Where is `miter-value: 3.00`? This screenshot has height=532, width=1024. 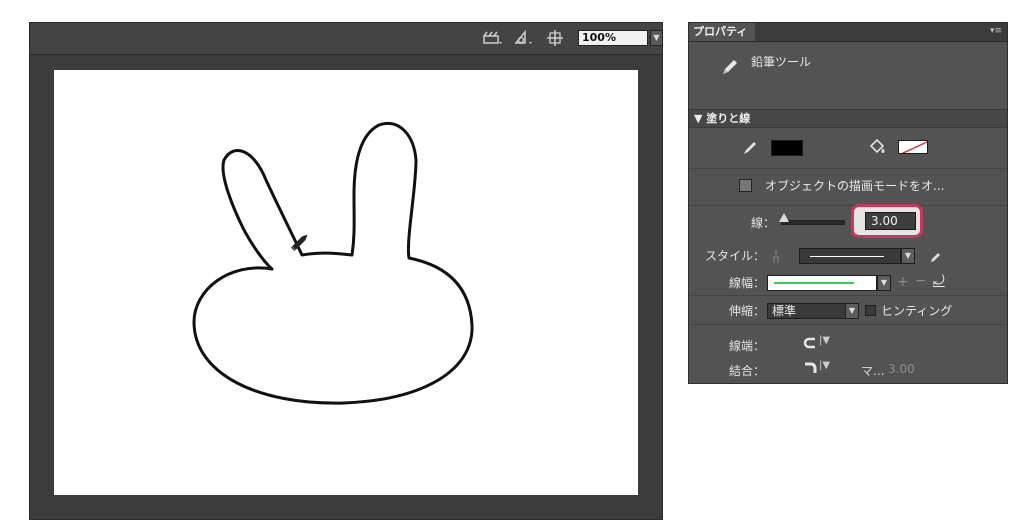 miter-value: 3.00 is located at coordinates (901, 369).